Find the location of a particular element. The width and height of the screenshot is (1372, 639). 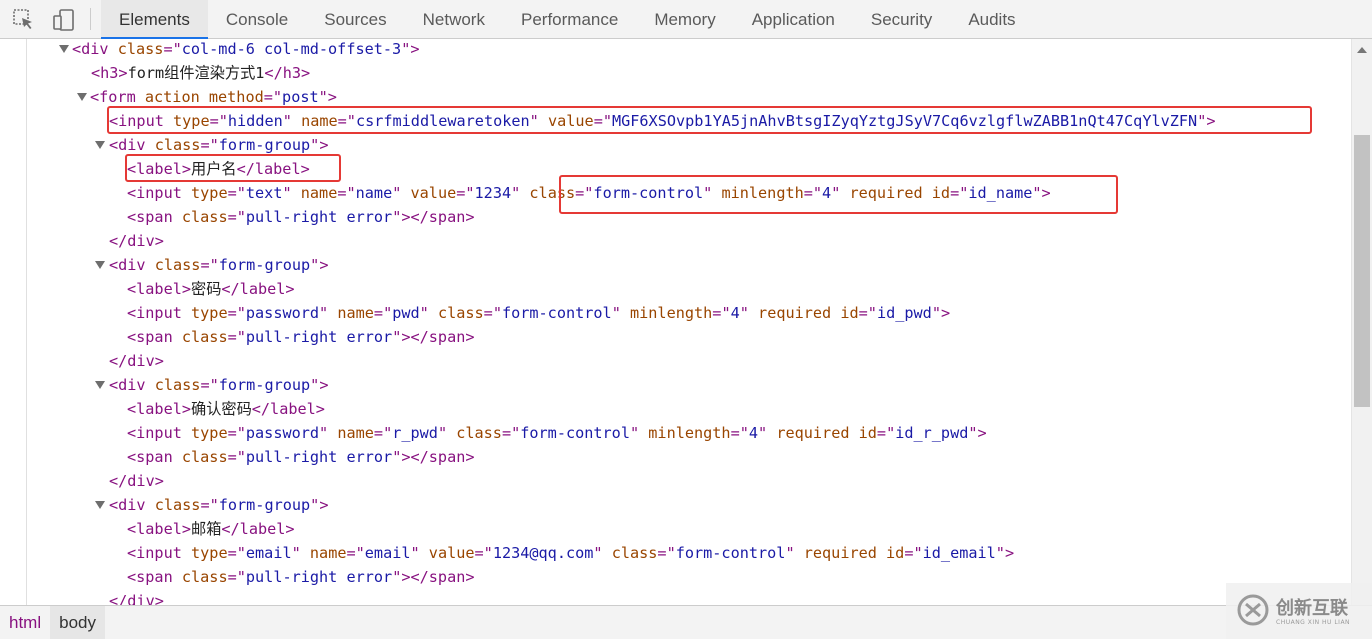

device-toolbar-icon is located at coordinates (63, 20).